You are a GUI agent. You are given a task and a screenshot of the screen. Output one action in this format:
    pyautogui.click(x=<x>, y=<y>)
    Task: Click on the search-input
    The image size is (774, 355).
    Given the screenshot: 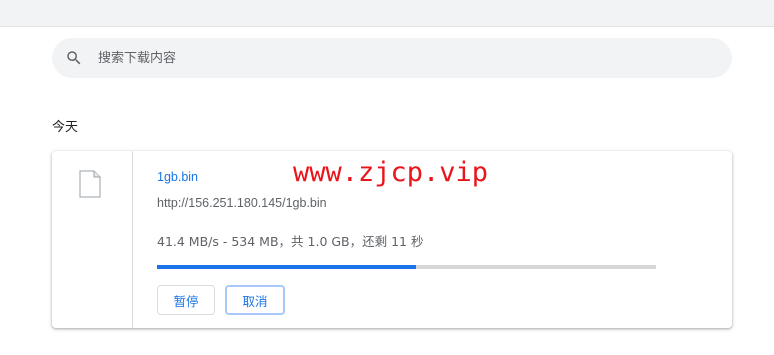 What is the action you would take?
    pyautogui.click(x=398, y=58)
    